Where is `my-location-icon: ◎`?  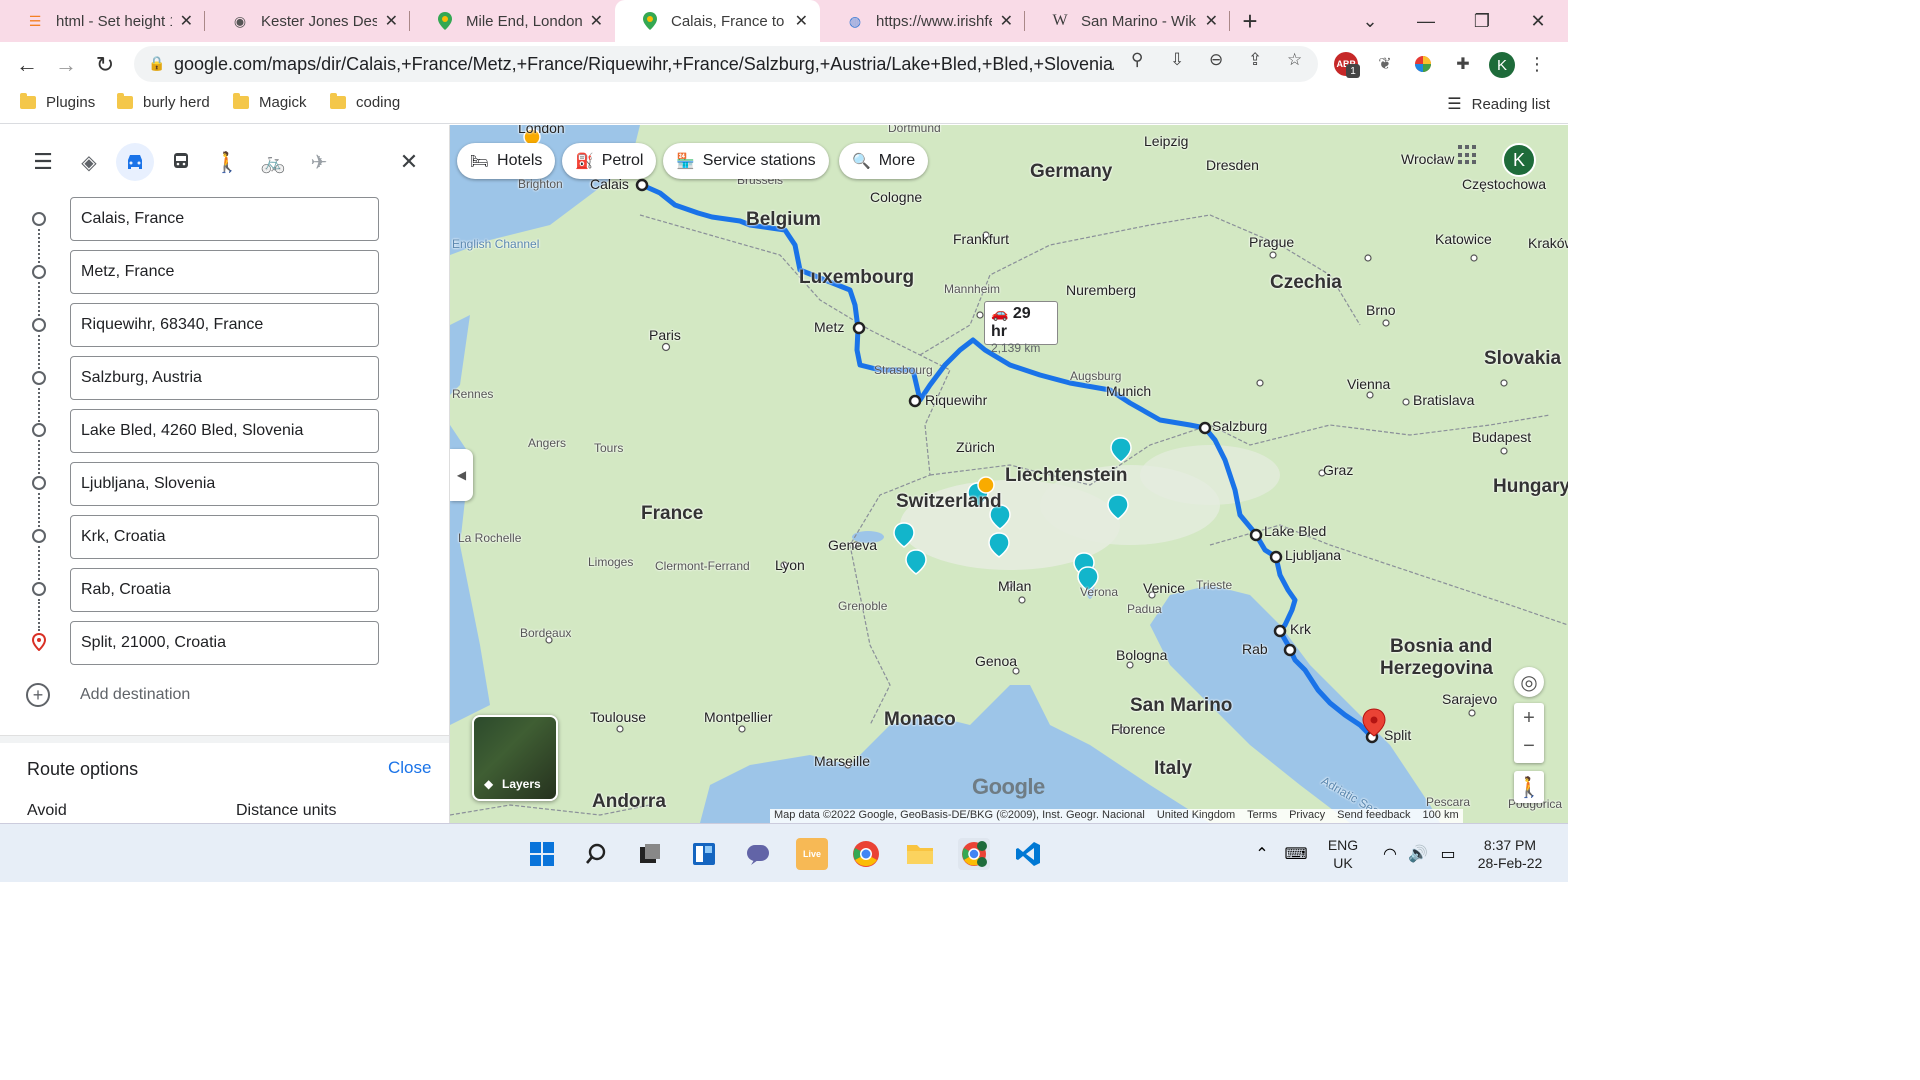 my-location-icon: ◎ is located at coordinates (1529, 682).